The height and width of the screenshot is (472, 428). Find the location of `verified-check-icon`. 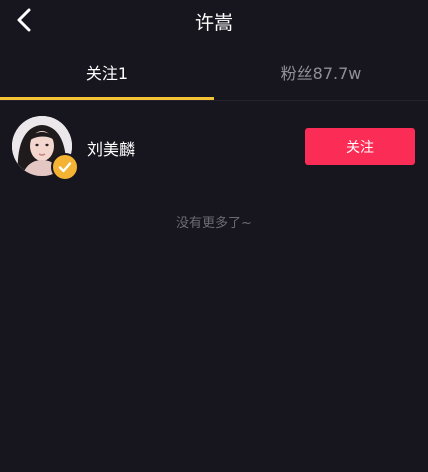

verified-check-icon is located at coordinates (65, 167).